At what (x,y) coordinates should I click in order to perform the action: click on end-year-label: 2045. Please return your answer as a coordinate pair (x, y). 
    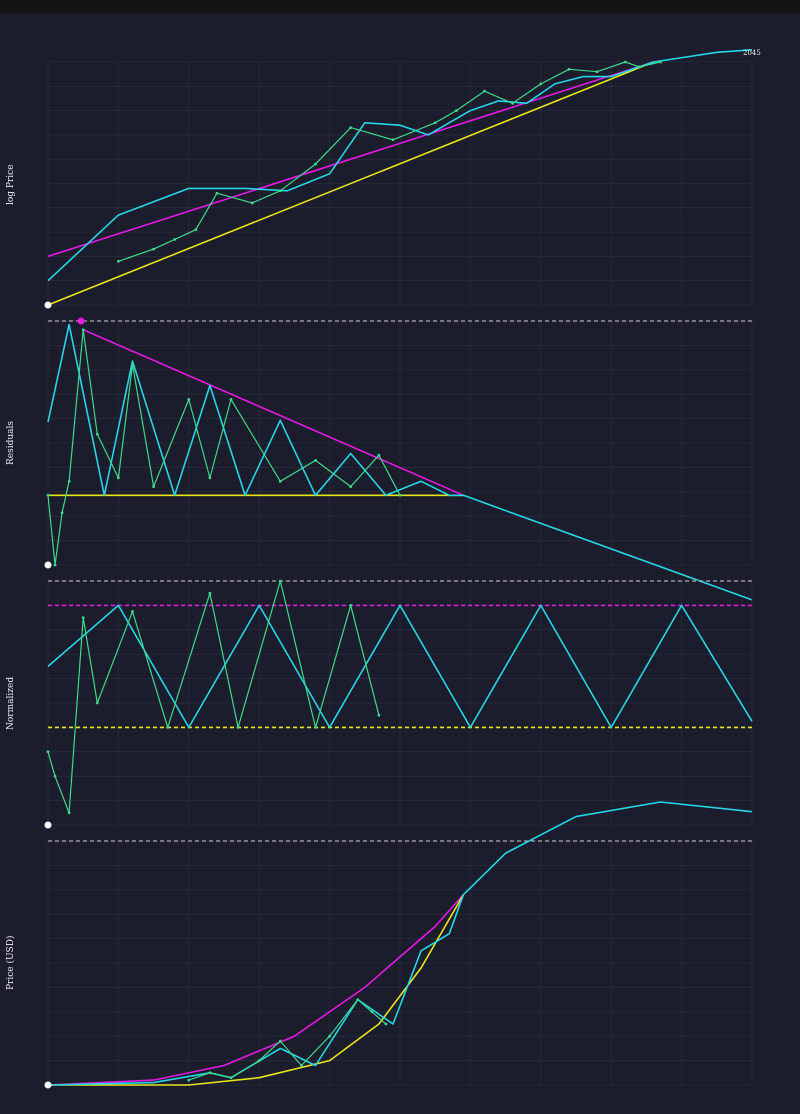
    Looking at the image, I should click on (752, 53).